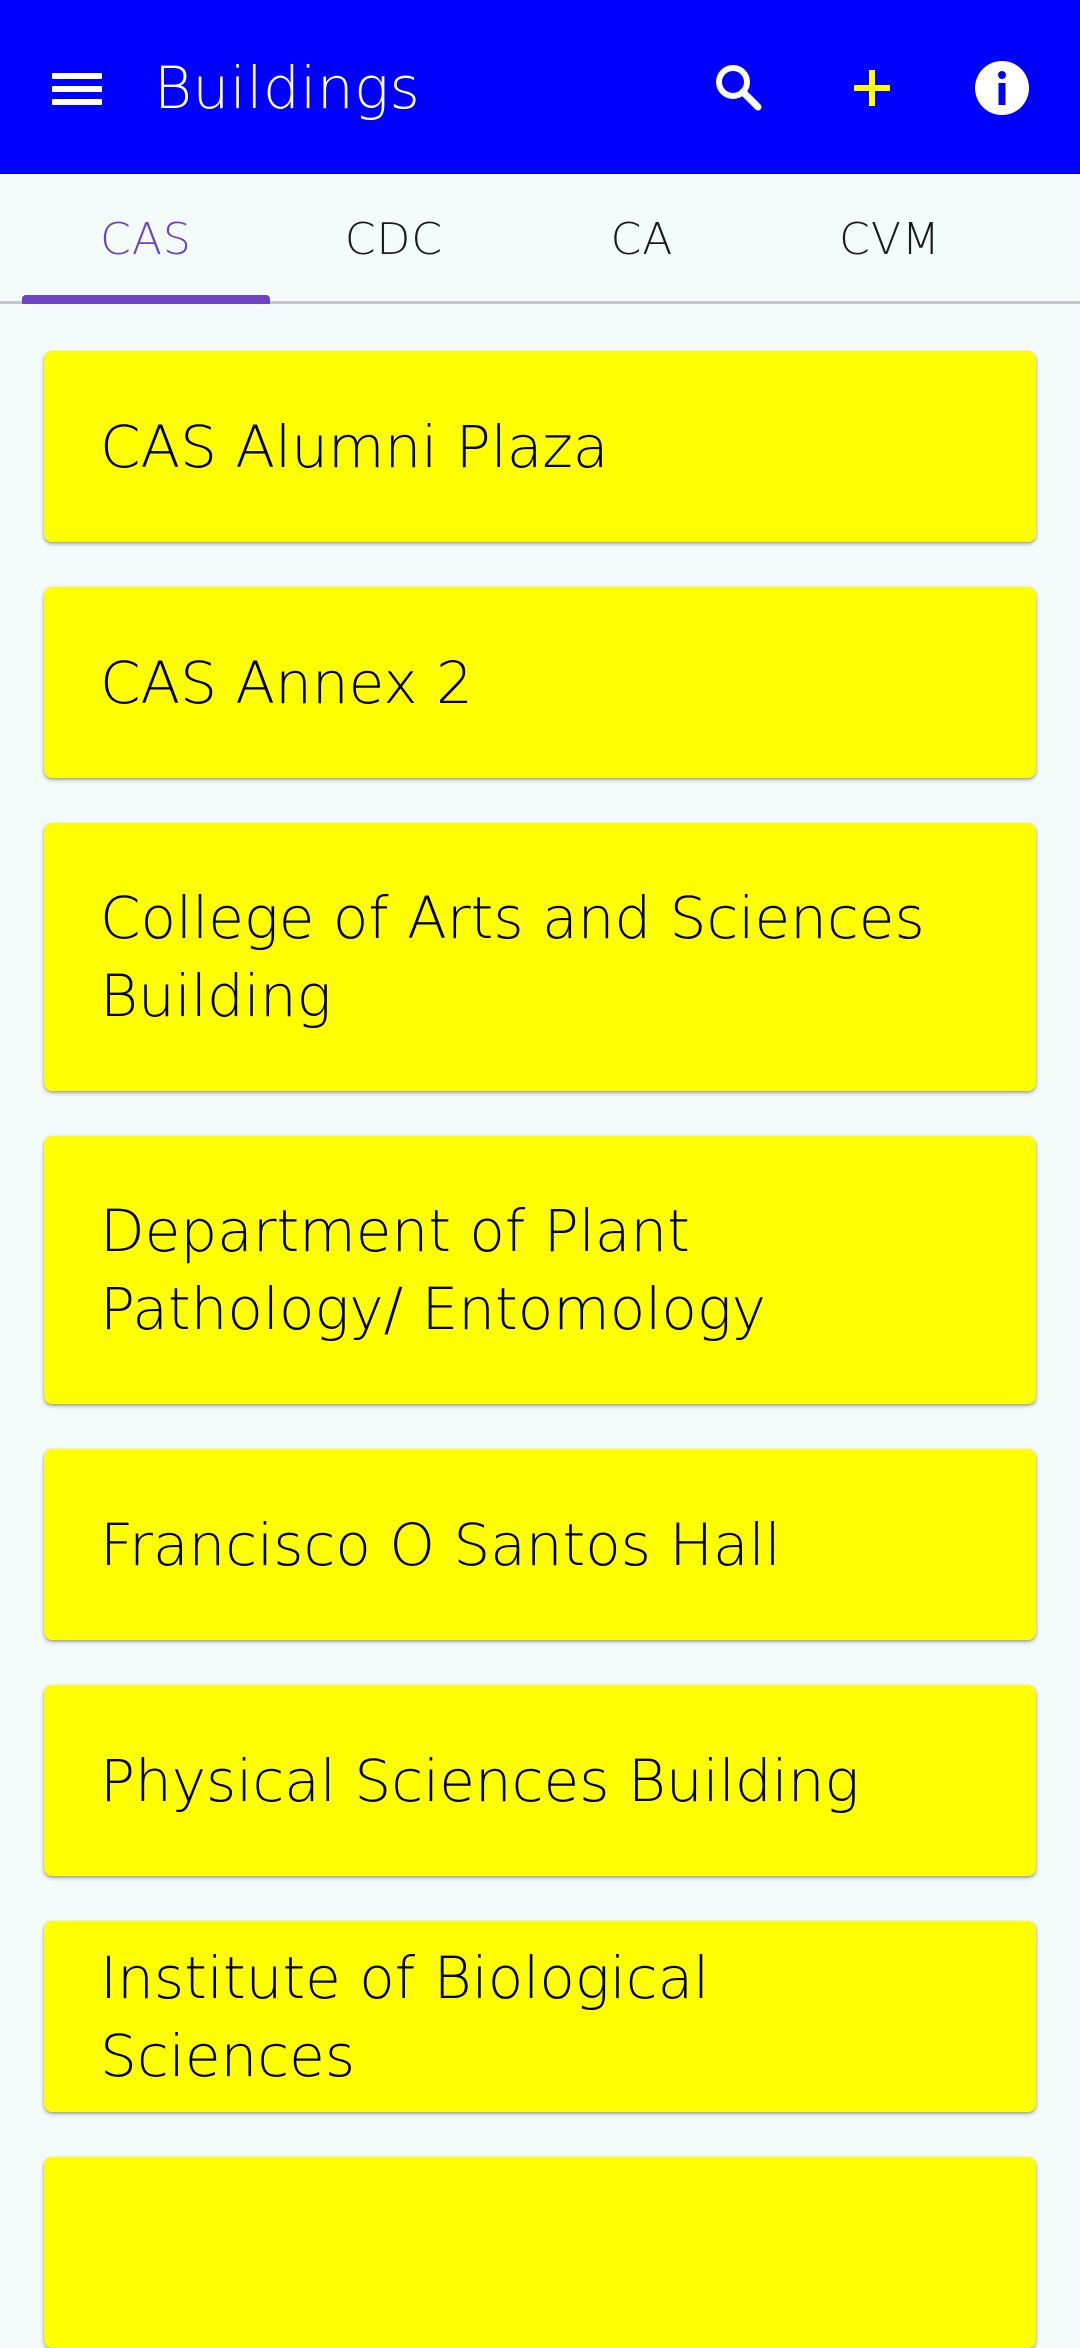 Image resolution: width=1080 pixels, height=2348 pixels. What do you see at coordinates (1002, 88) in the screenshot?
I see `info-icon` at bounding box center [1002, 88].